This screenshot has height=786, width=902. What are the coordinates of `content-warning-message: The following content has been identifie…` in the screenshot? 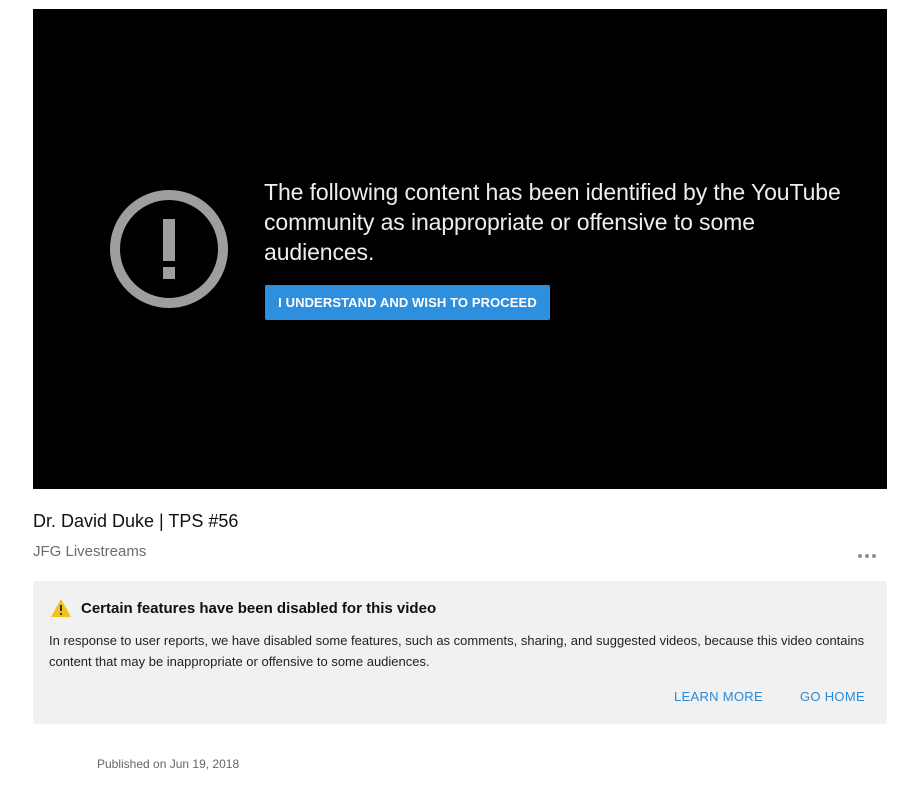 It's located at (552, 222).